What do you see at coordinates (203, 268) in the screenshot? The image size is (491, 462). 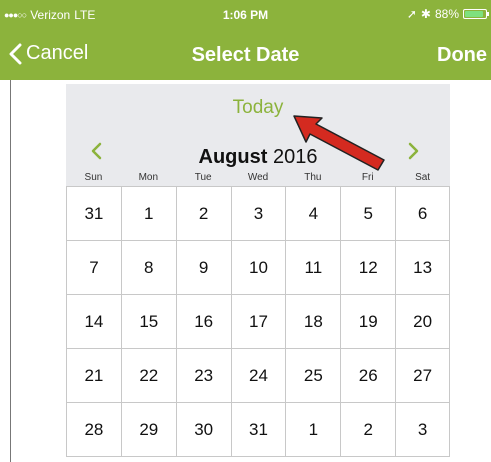 I see `calendar-day: 9` at bounding box center [203, 268].